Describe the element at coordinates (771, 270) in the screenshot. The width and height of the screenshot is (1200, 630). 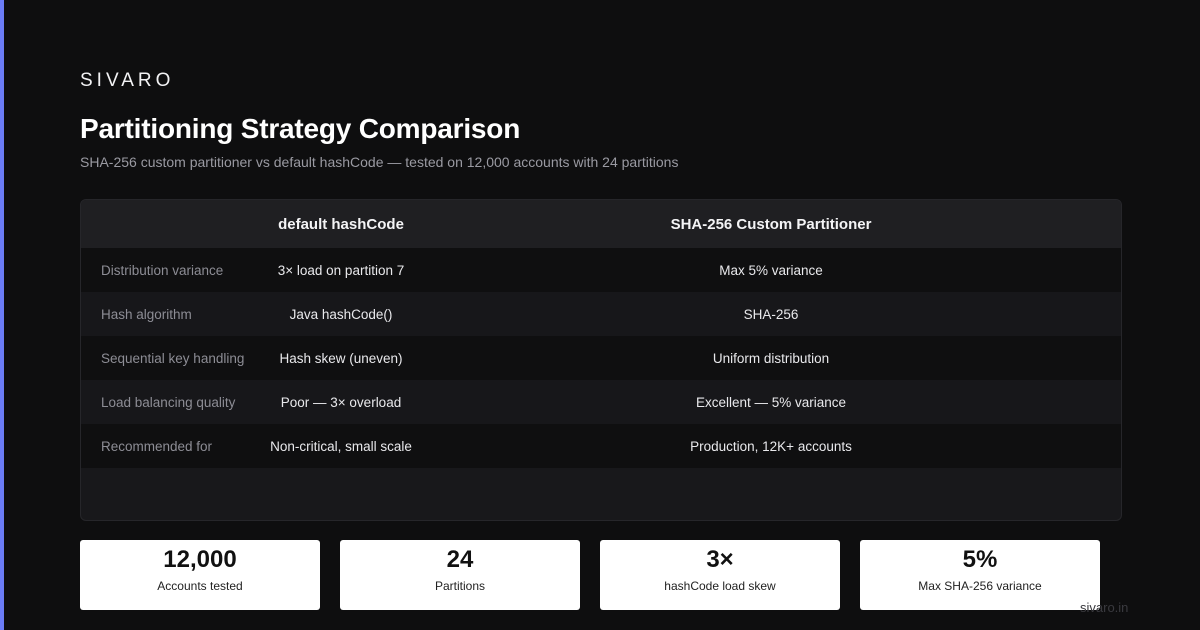
I see `row-sha256-value: Max 5% variance` at that location.